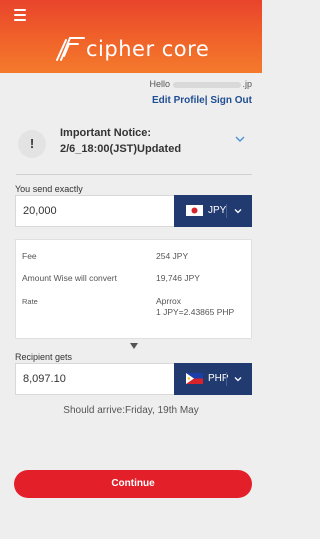  What do you see at coordinates (20, 15) in the screenshot?
I see `hamburger-menu-icon` at bounding box center [20, 15].